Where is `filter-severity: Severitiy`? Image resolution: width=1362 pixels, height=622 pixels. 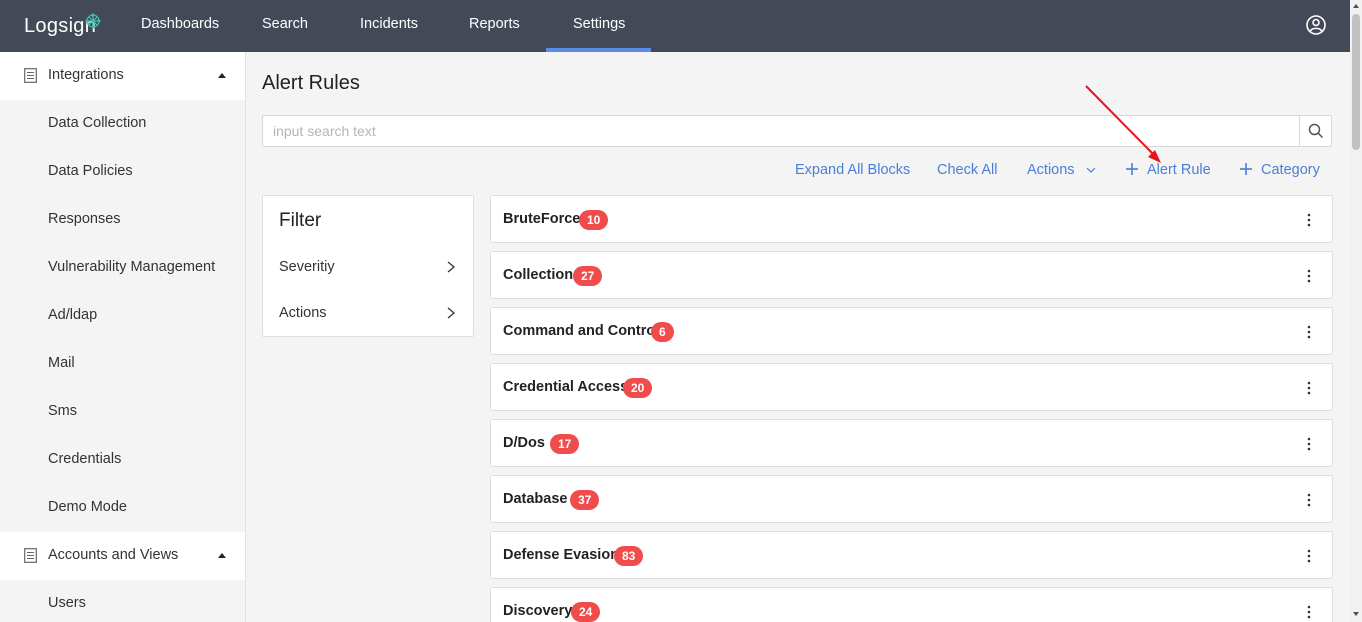
filter-severity: Severitiy is located at coordinates (307, 267).